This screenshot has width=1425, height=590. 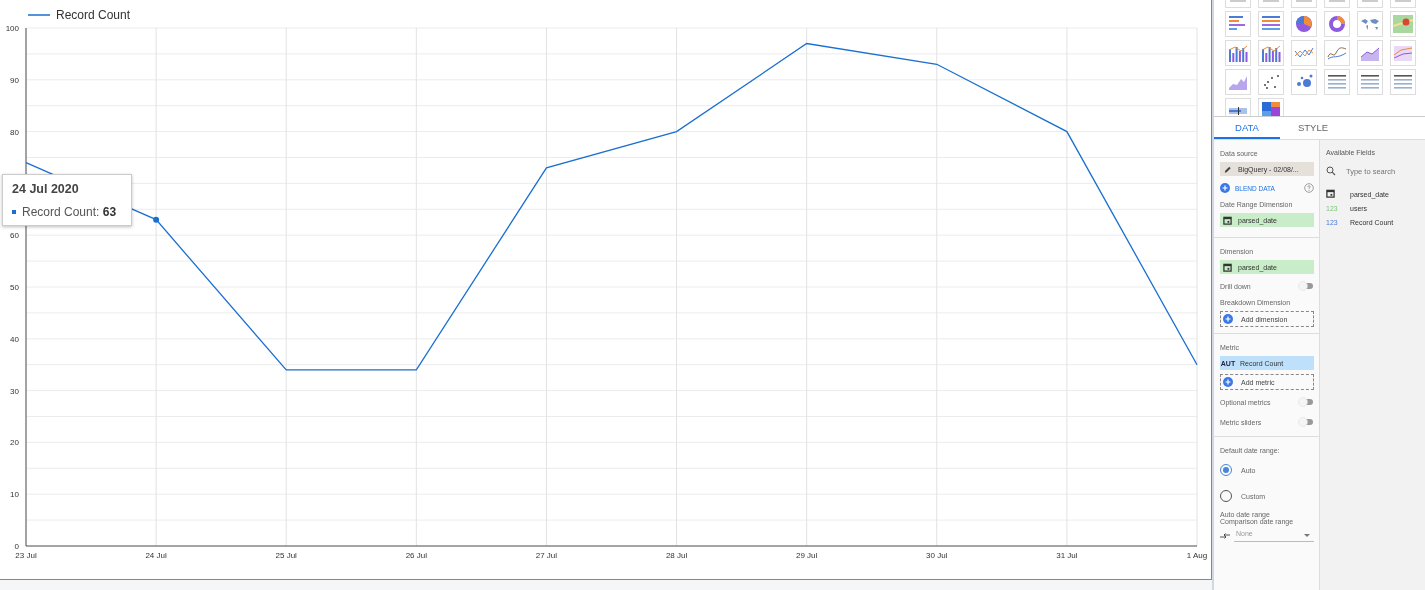 I want to click on x-tick-label: 30 Jul, so click(x=937, y=555).